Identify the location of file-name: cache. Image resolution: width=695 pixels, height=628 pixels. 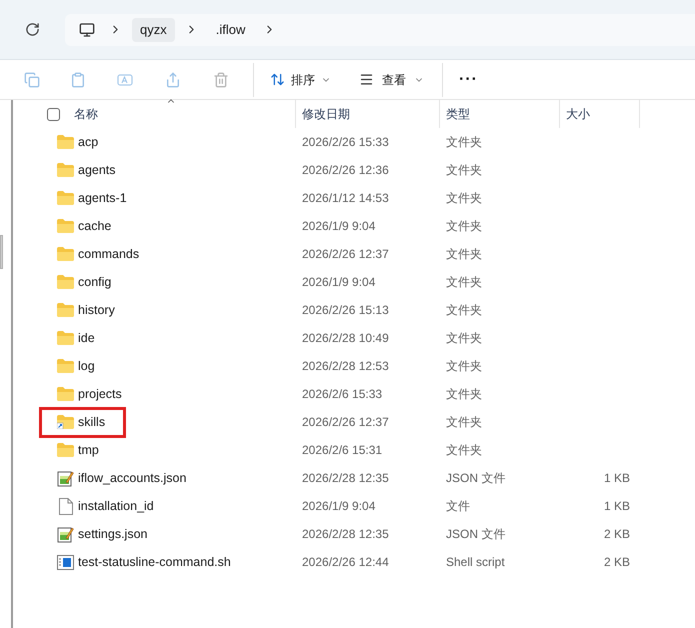
(95, 226).